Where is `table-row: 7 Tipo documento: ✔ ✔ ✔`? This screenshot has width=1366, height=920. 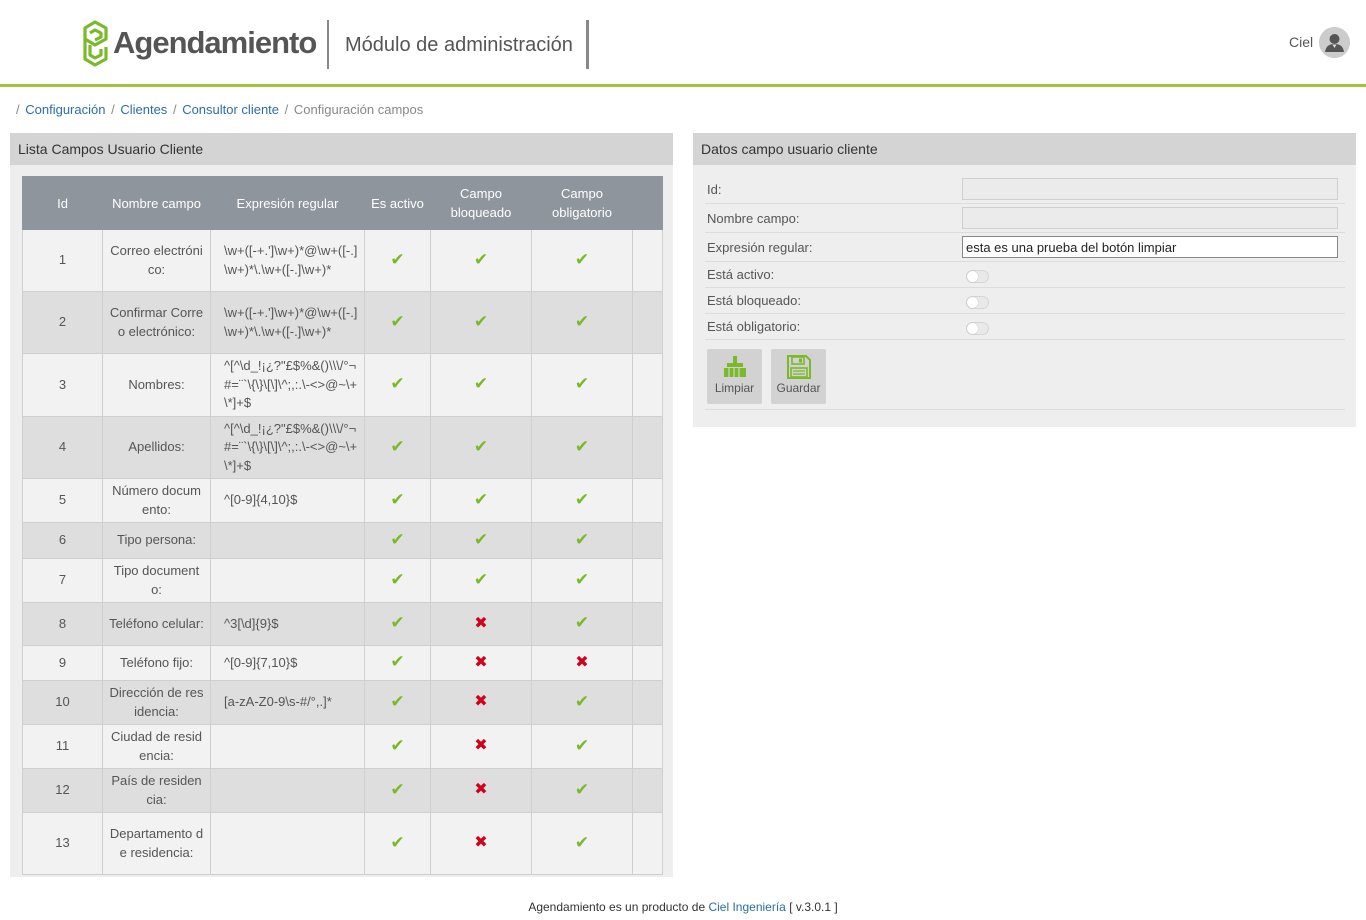
table-row: 7 Tipo documento: ✔ ✔ ✔ is located at coordinates (342, 580).